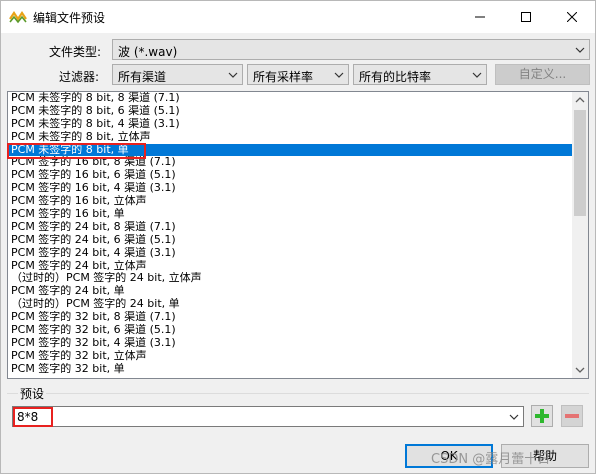 The height and width of the screenshot is (474, 596). I want to click on sample-rate-filter-dropdown: 所有采样率, so click(298, 74).